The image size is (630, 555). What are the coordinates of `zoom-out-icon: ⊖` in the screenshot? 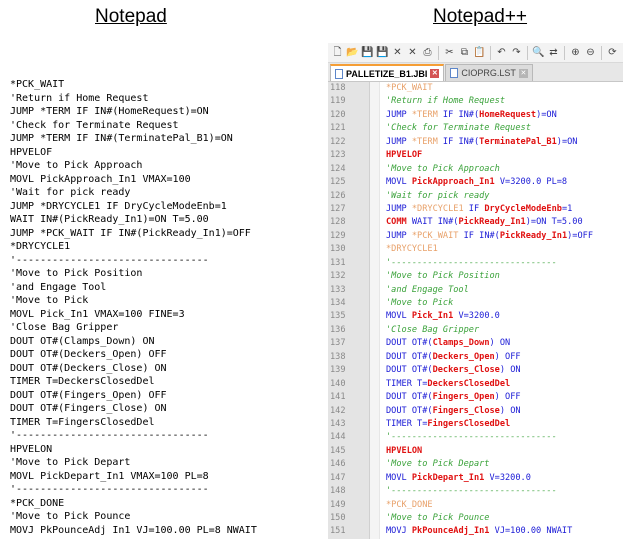 It's located at (590, 52).